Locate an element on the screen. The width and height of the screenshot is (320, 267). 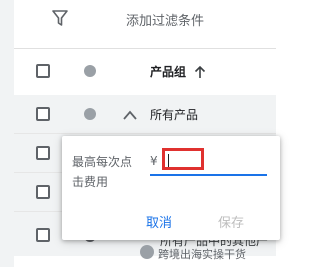
filter-icon is located at coordinates (60, 18).